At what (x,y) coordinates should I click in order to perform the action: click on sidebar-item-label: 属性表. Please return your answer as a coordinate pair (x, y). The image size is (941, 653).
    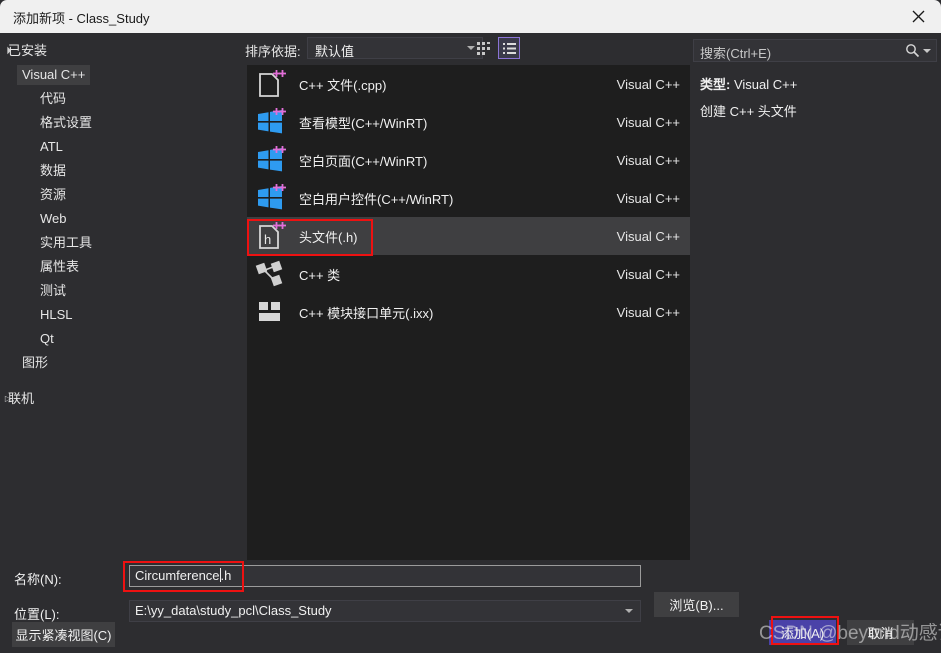
    Looking at the image, I should click on (60, 266).